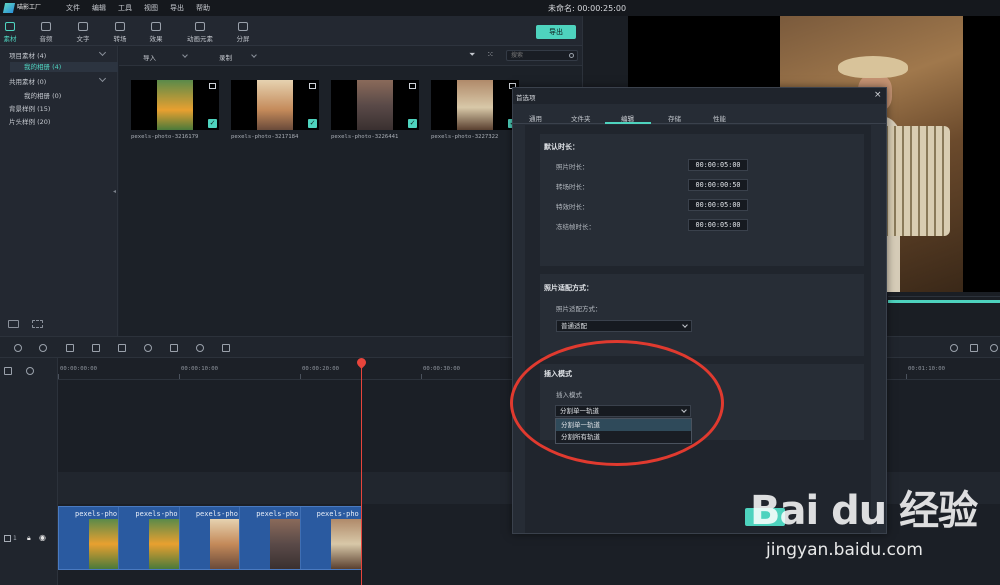  What do you see at coordinates (974, 348) in the screenshot?
I see `marker-icon` at bounding box center [974, 348].